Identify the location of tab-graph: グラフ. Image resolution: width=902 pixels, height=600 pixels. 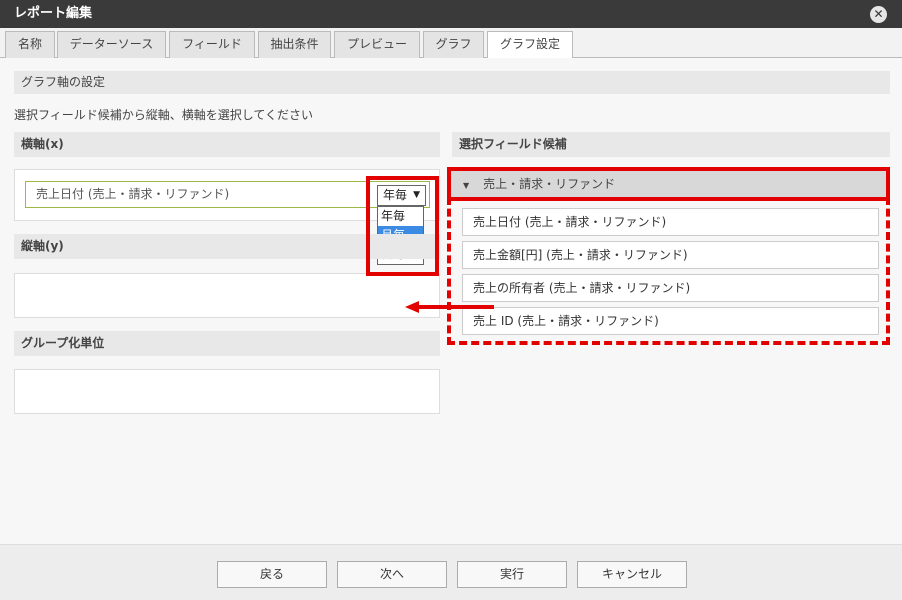
(453, 44).